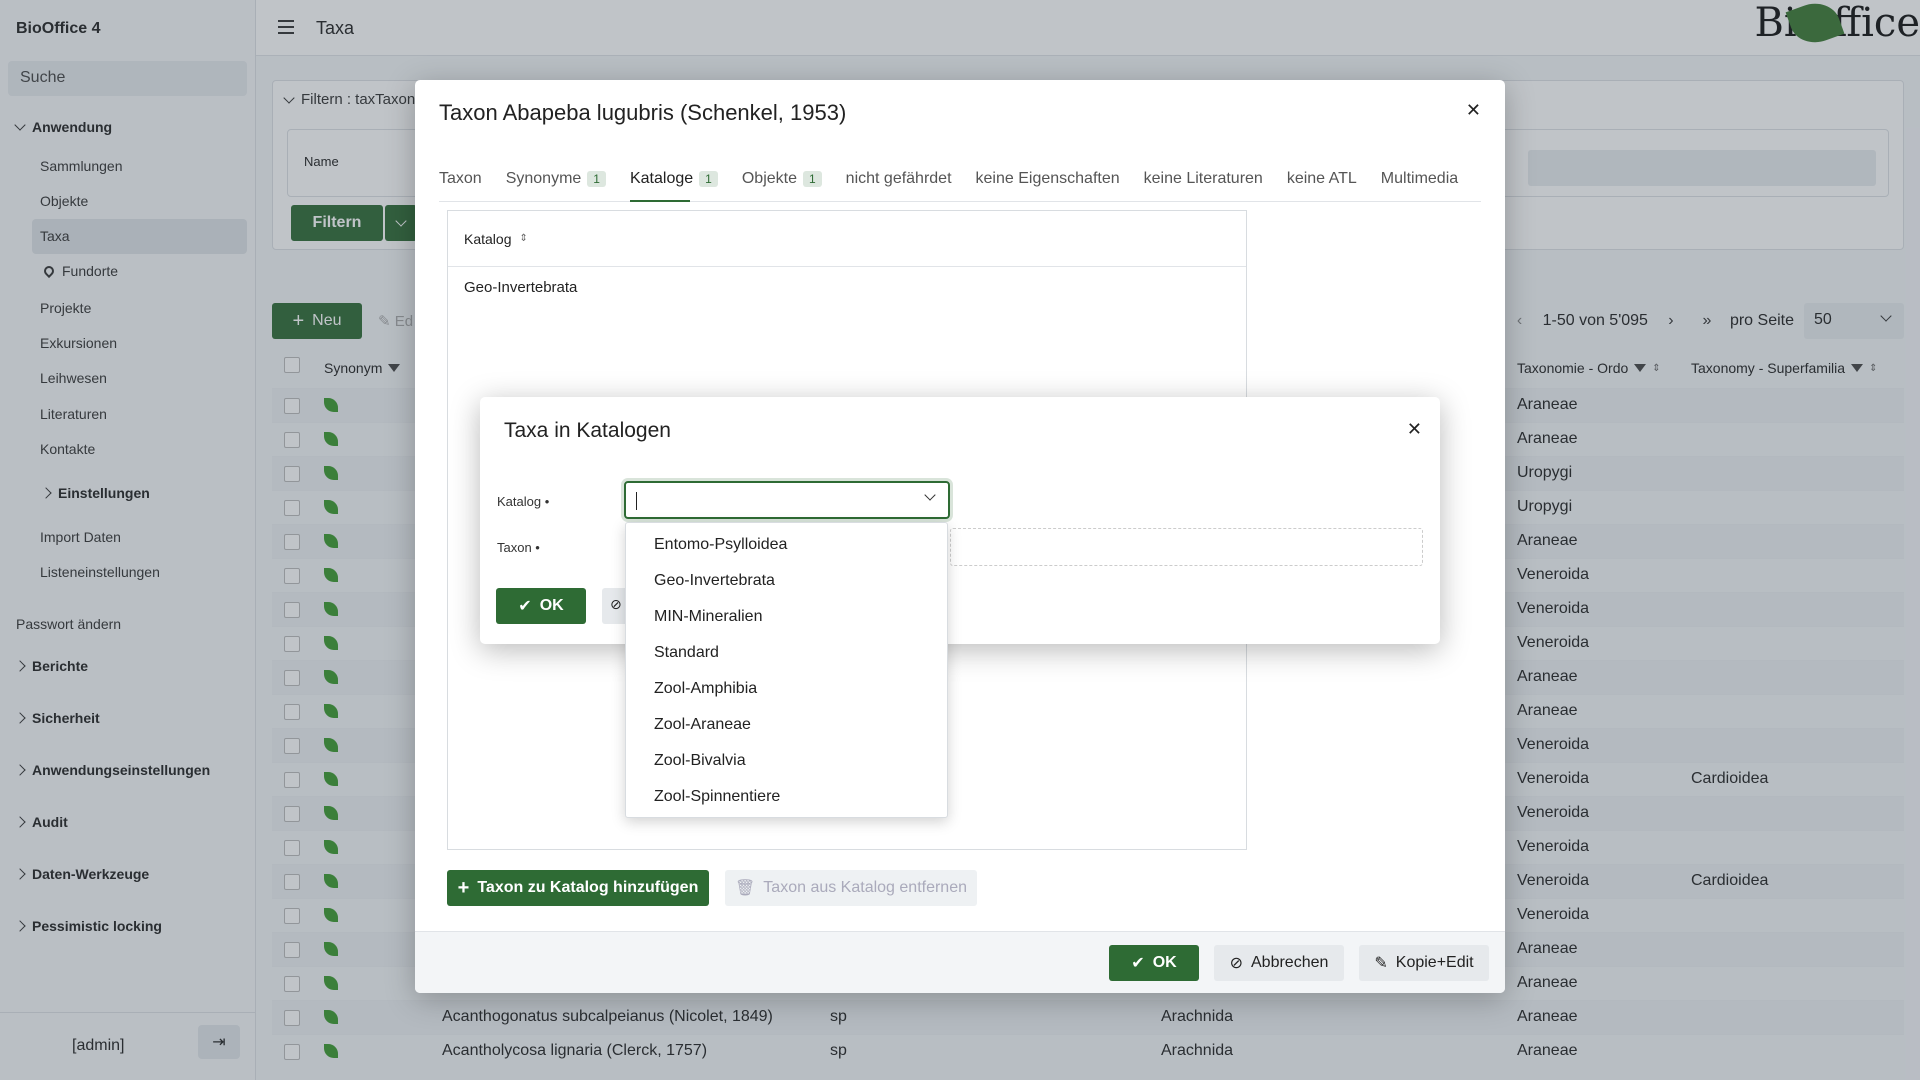 The width and height of the screenshot is (1920, 1080). Describe the element at coordinates (1290, 962) in the screenshot. I see `cancel-label: Abbrechen` at that location.